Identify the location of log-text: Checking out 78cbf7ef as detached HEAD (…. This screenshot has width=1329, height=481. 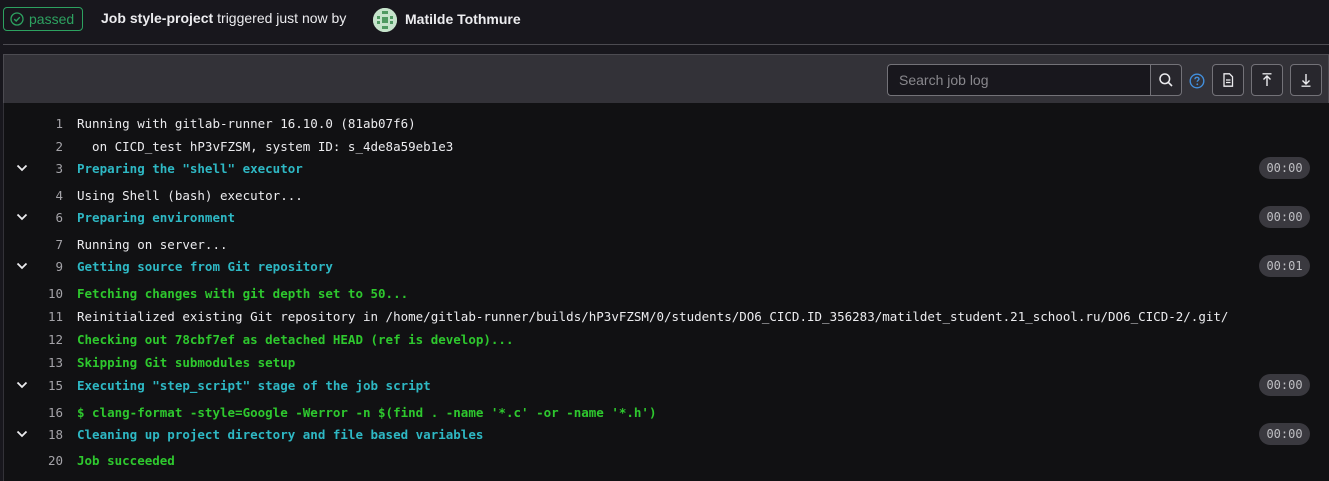
(295, 339).